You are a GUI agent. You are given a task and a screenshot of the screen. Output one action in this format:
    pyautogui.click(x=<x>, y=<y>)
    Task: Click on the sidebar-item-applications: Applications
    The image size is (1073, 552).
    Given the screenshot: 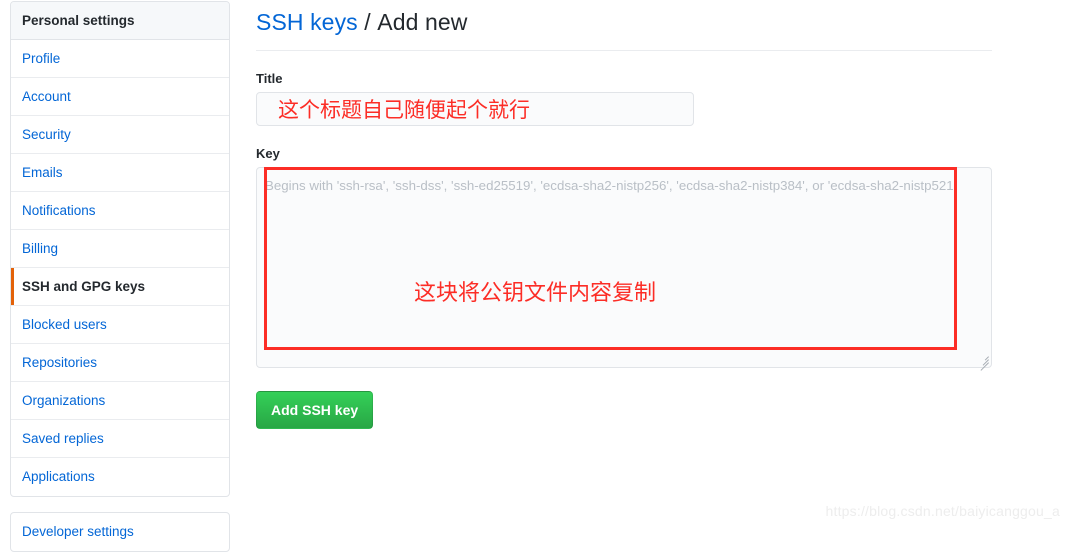 What is the action you would take?
    pyautogui.click(x=120, y=477)
    